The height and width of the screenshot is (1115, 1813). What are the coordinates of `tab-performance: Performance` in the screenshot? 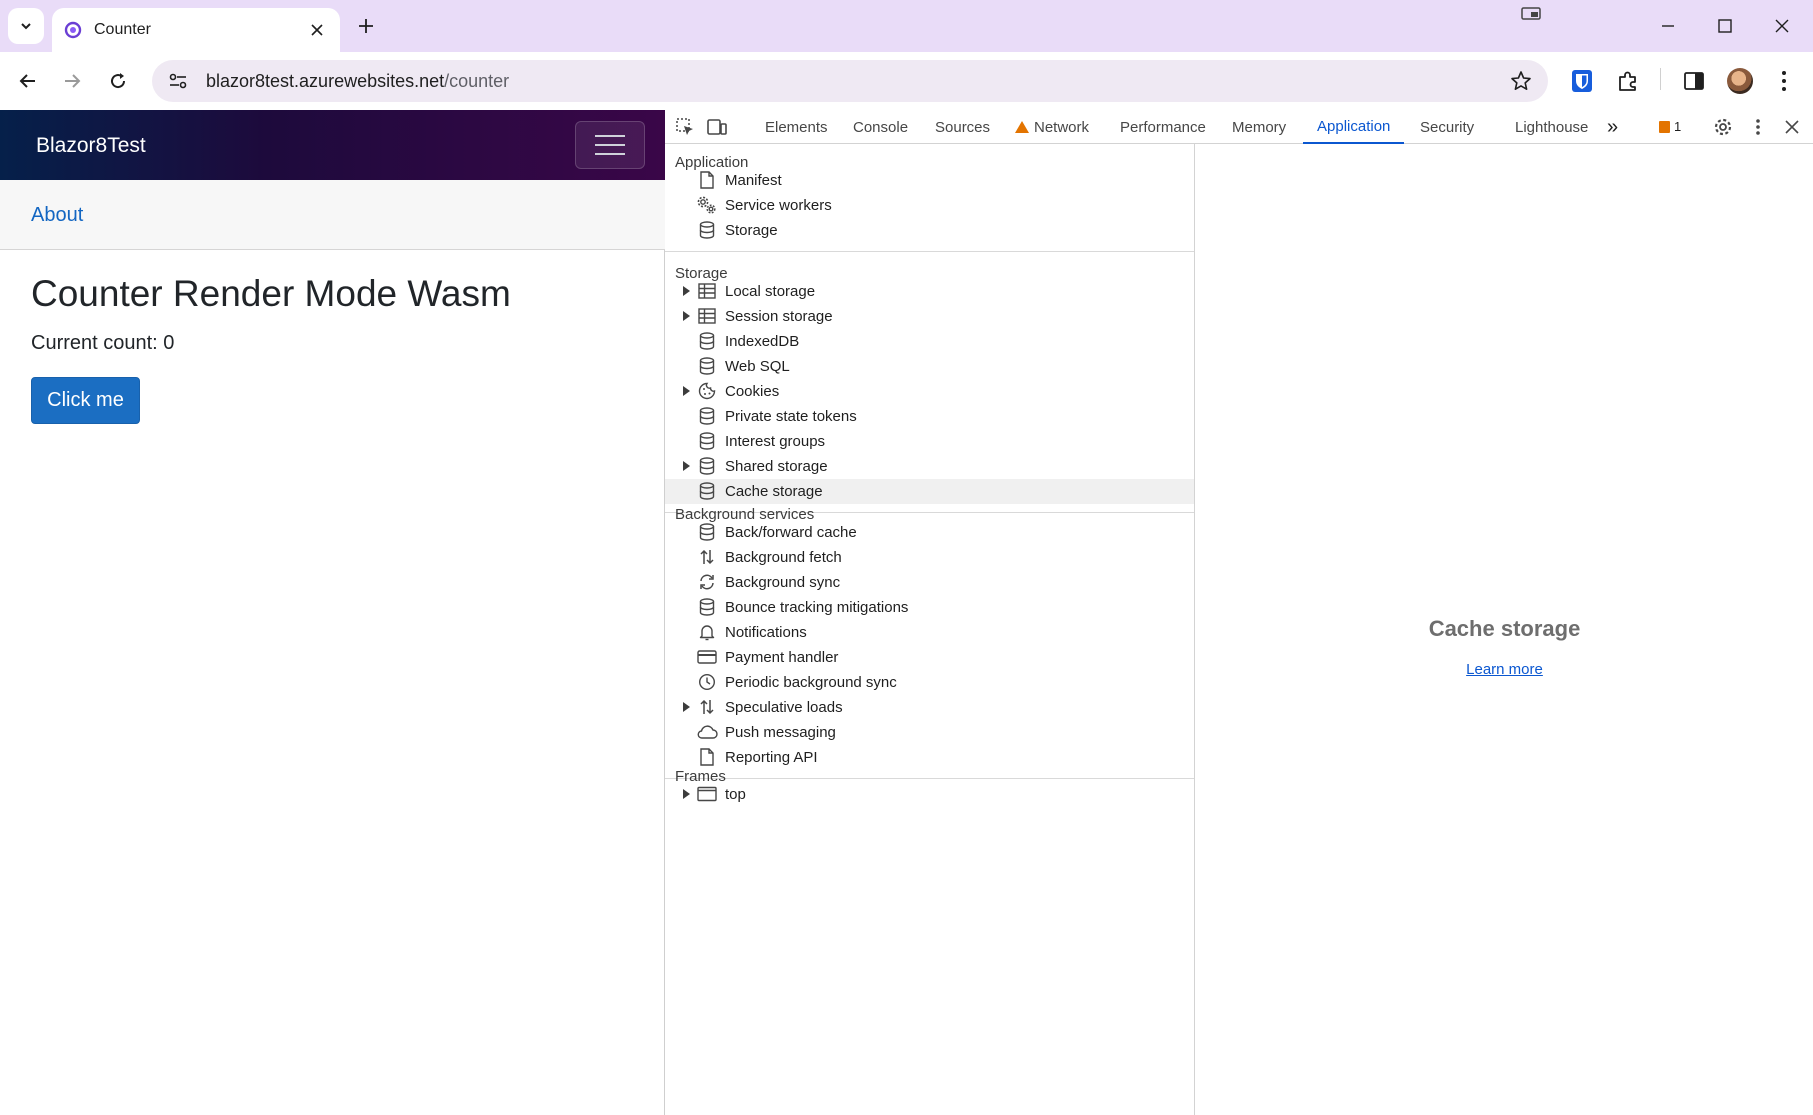 It's located at (1163, 127).